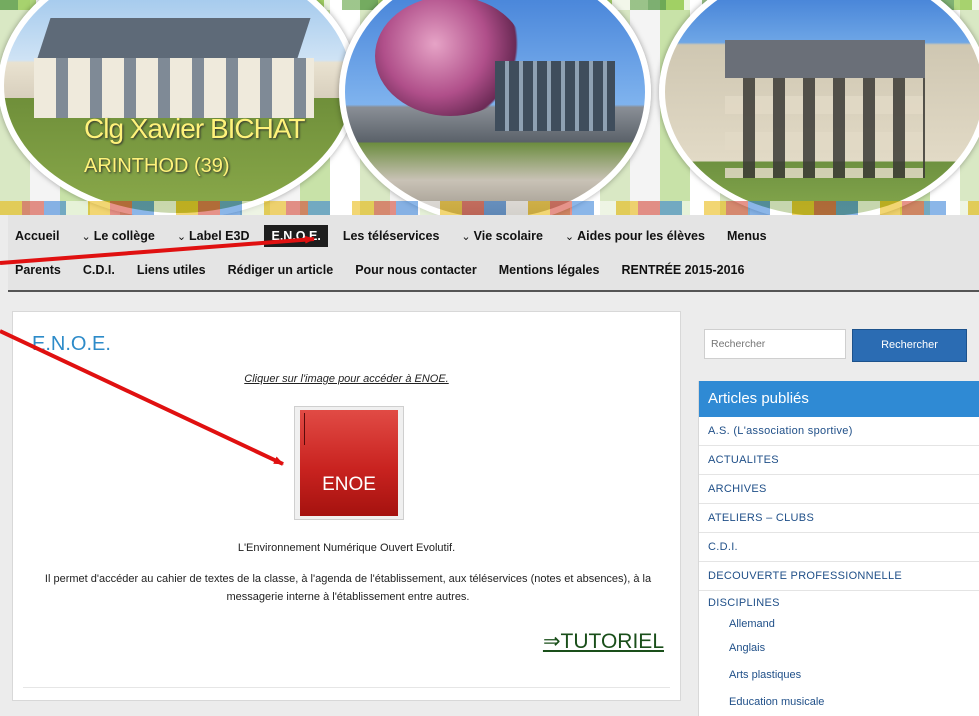 Image resolution: width=979 pixels, height=716 pixels. I want to click on nav-item-label: C.D.I., so click(98, 270).